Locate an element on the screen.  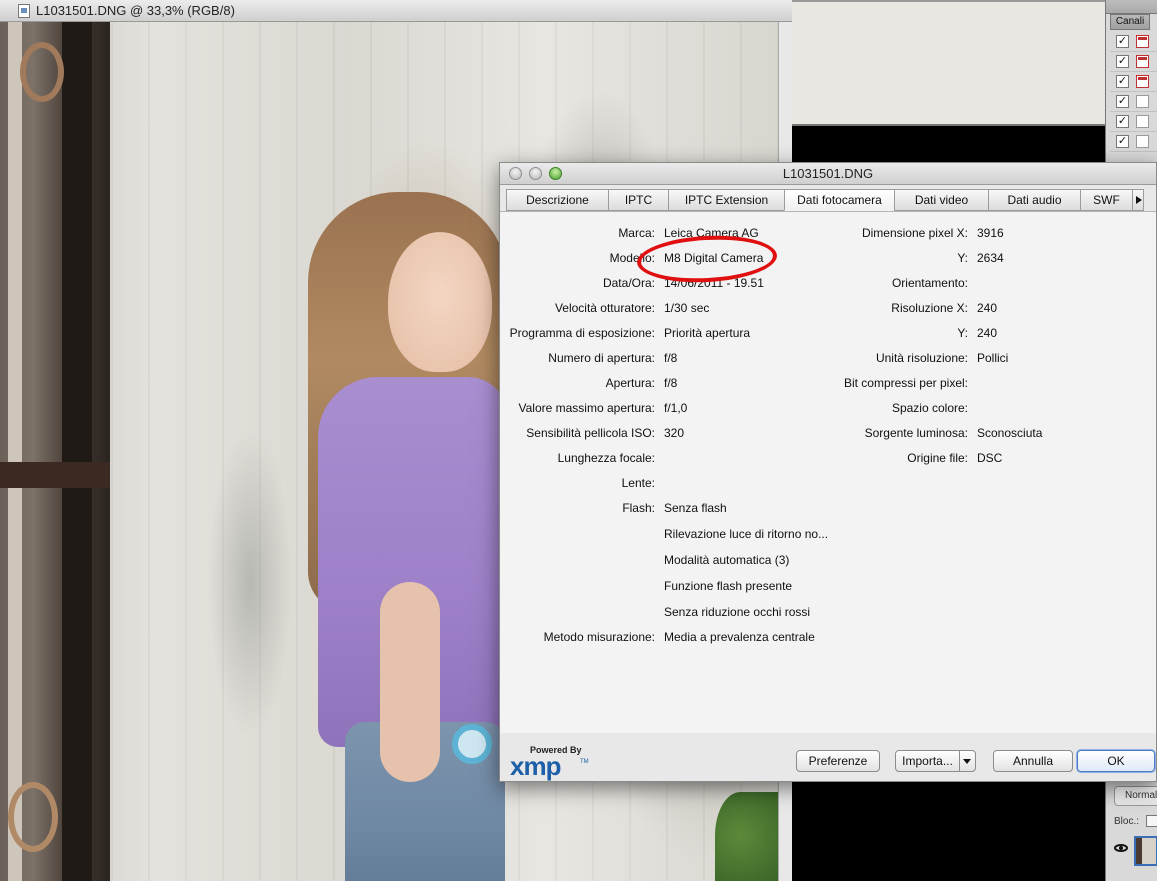
tab-descrizione: Descrizione is located at coordinates (557, 200).